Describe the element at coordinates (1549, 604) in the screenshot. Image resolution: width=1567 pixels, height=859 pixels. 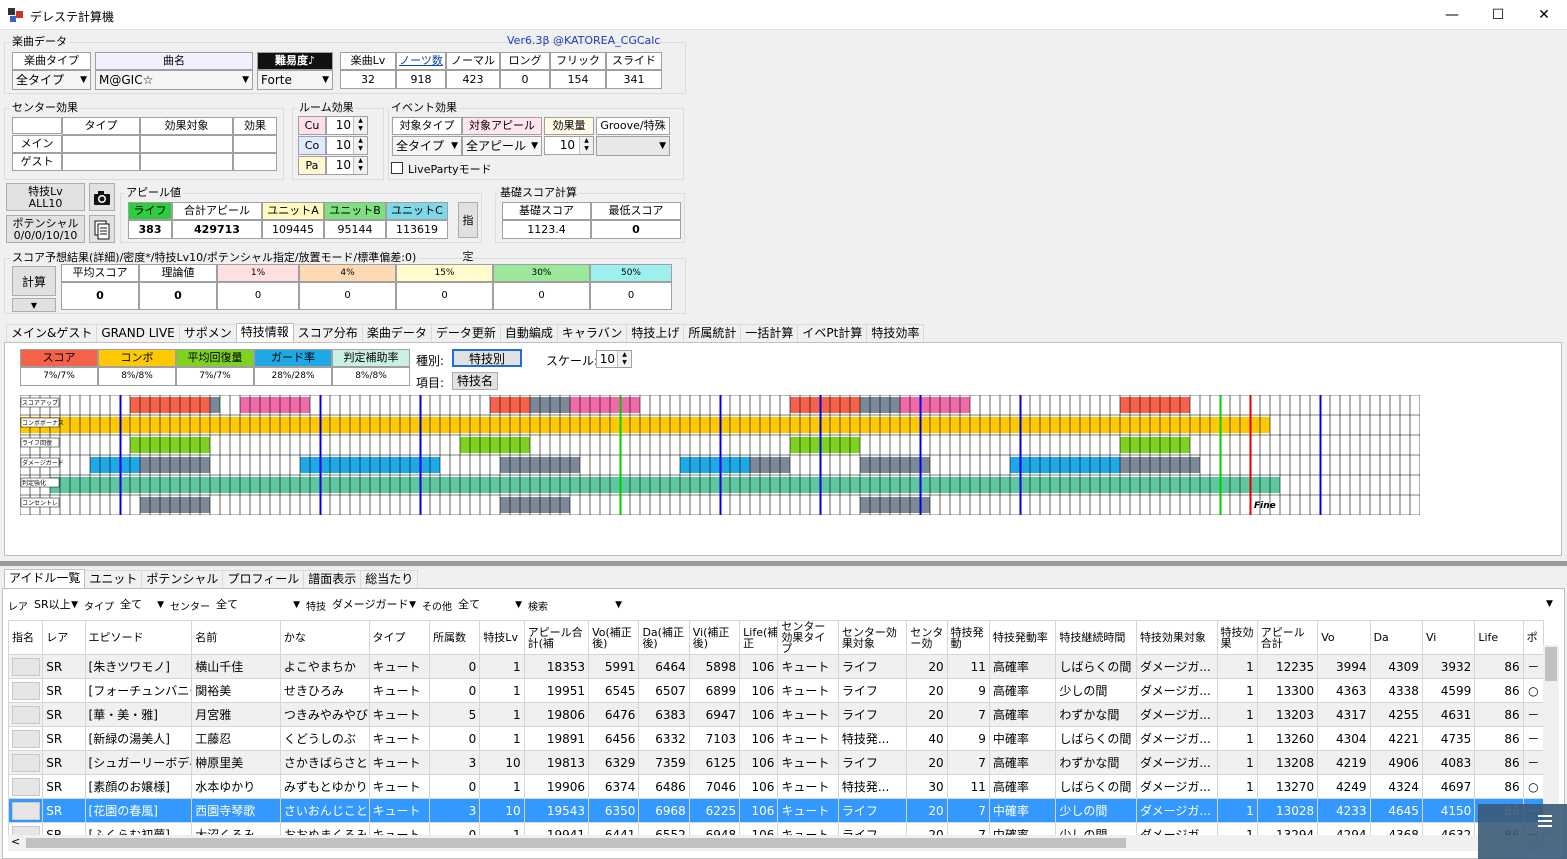
I see `chevron-down-icon: ▼` at that location.